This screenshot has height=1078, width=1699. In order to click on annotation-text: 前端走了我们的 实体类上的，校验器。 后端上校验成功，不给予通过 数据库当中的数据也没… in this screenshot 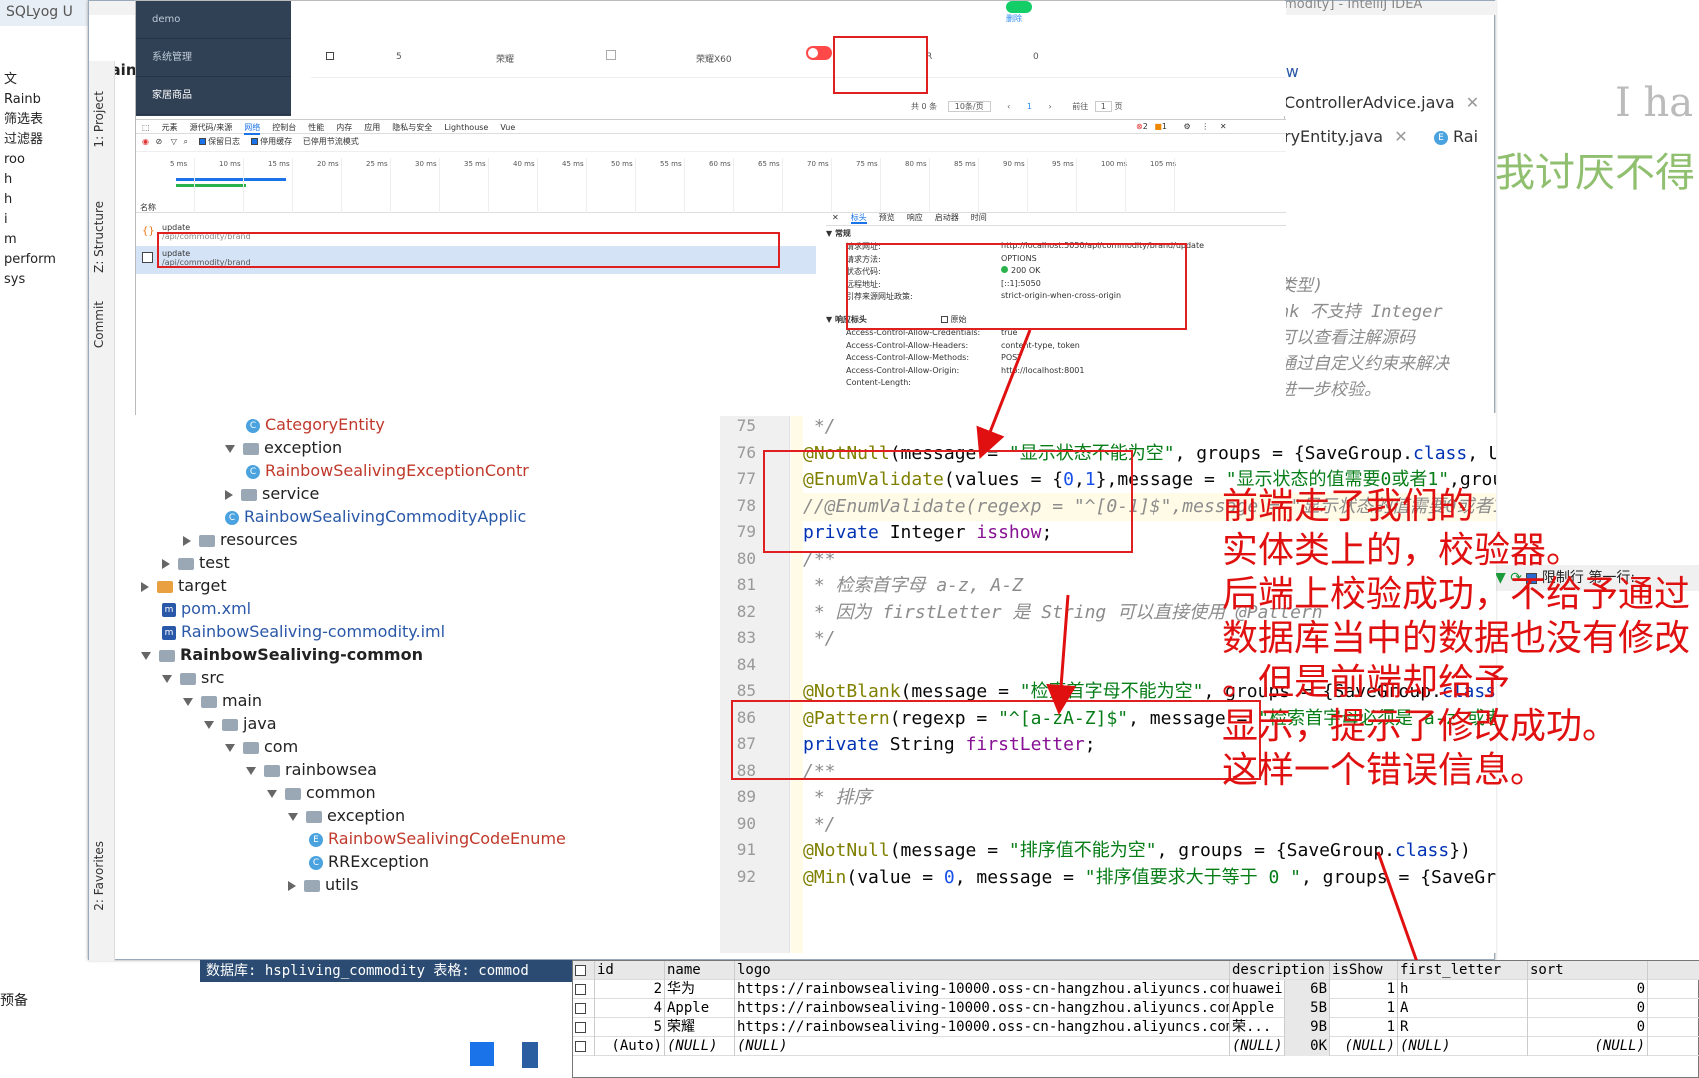, I will do `click(1460, 655)`.